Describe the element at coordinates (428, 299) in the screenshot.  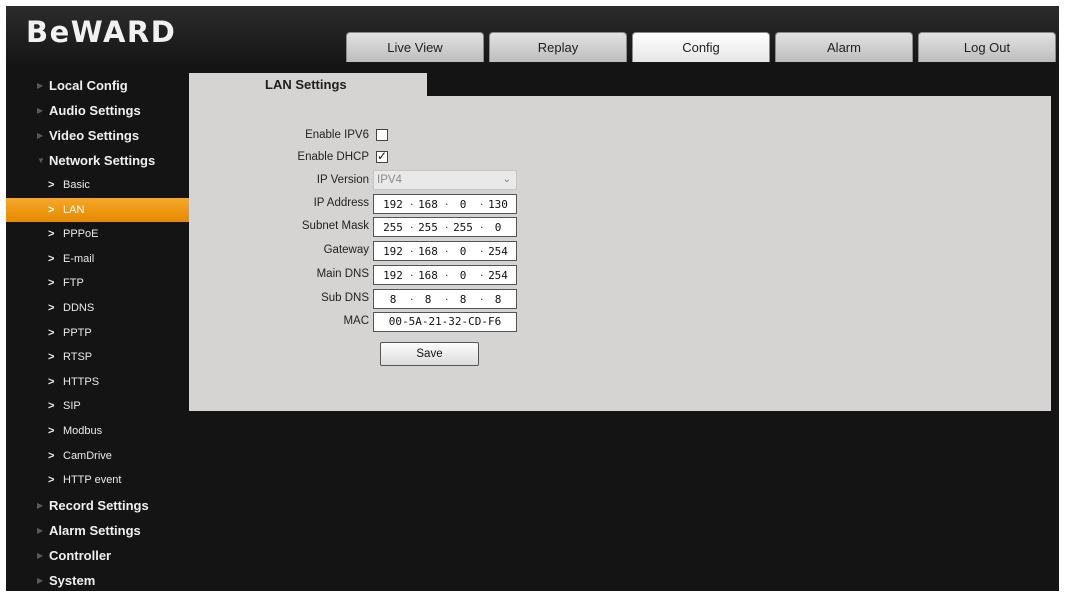
I see `sub-dns-octet-2: 8` at that location.